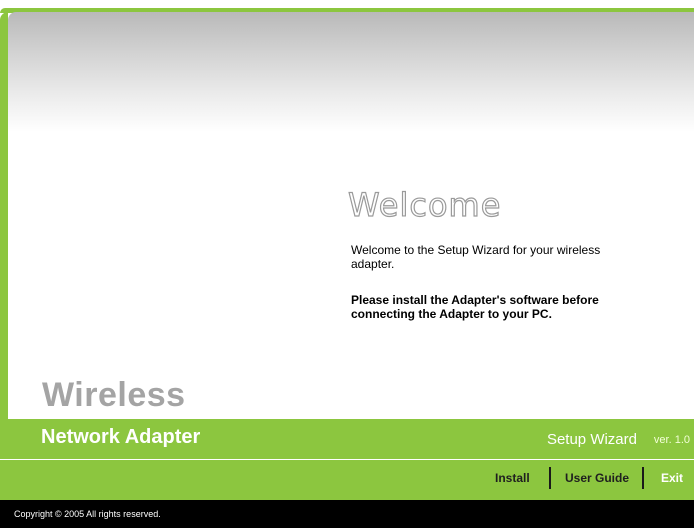  I want to click on product-name-network-adapter: Network Adapter, so click(121, 437).